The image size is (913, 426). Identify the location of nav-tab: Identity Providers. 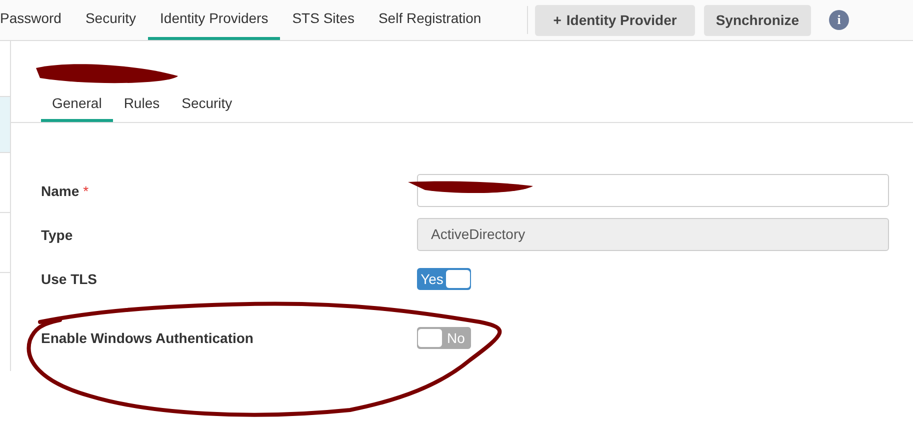
(214, 20).